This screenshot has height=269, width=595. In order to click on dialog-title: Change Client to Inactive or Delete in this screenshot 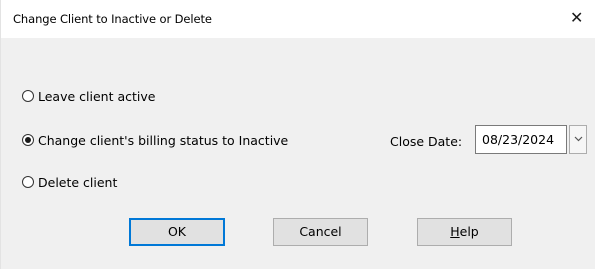, I will do `click(112, 19)`.